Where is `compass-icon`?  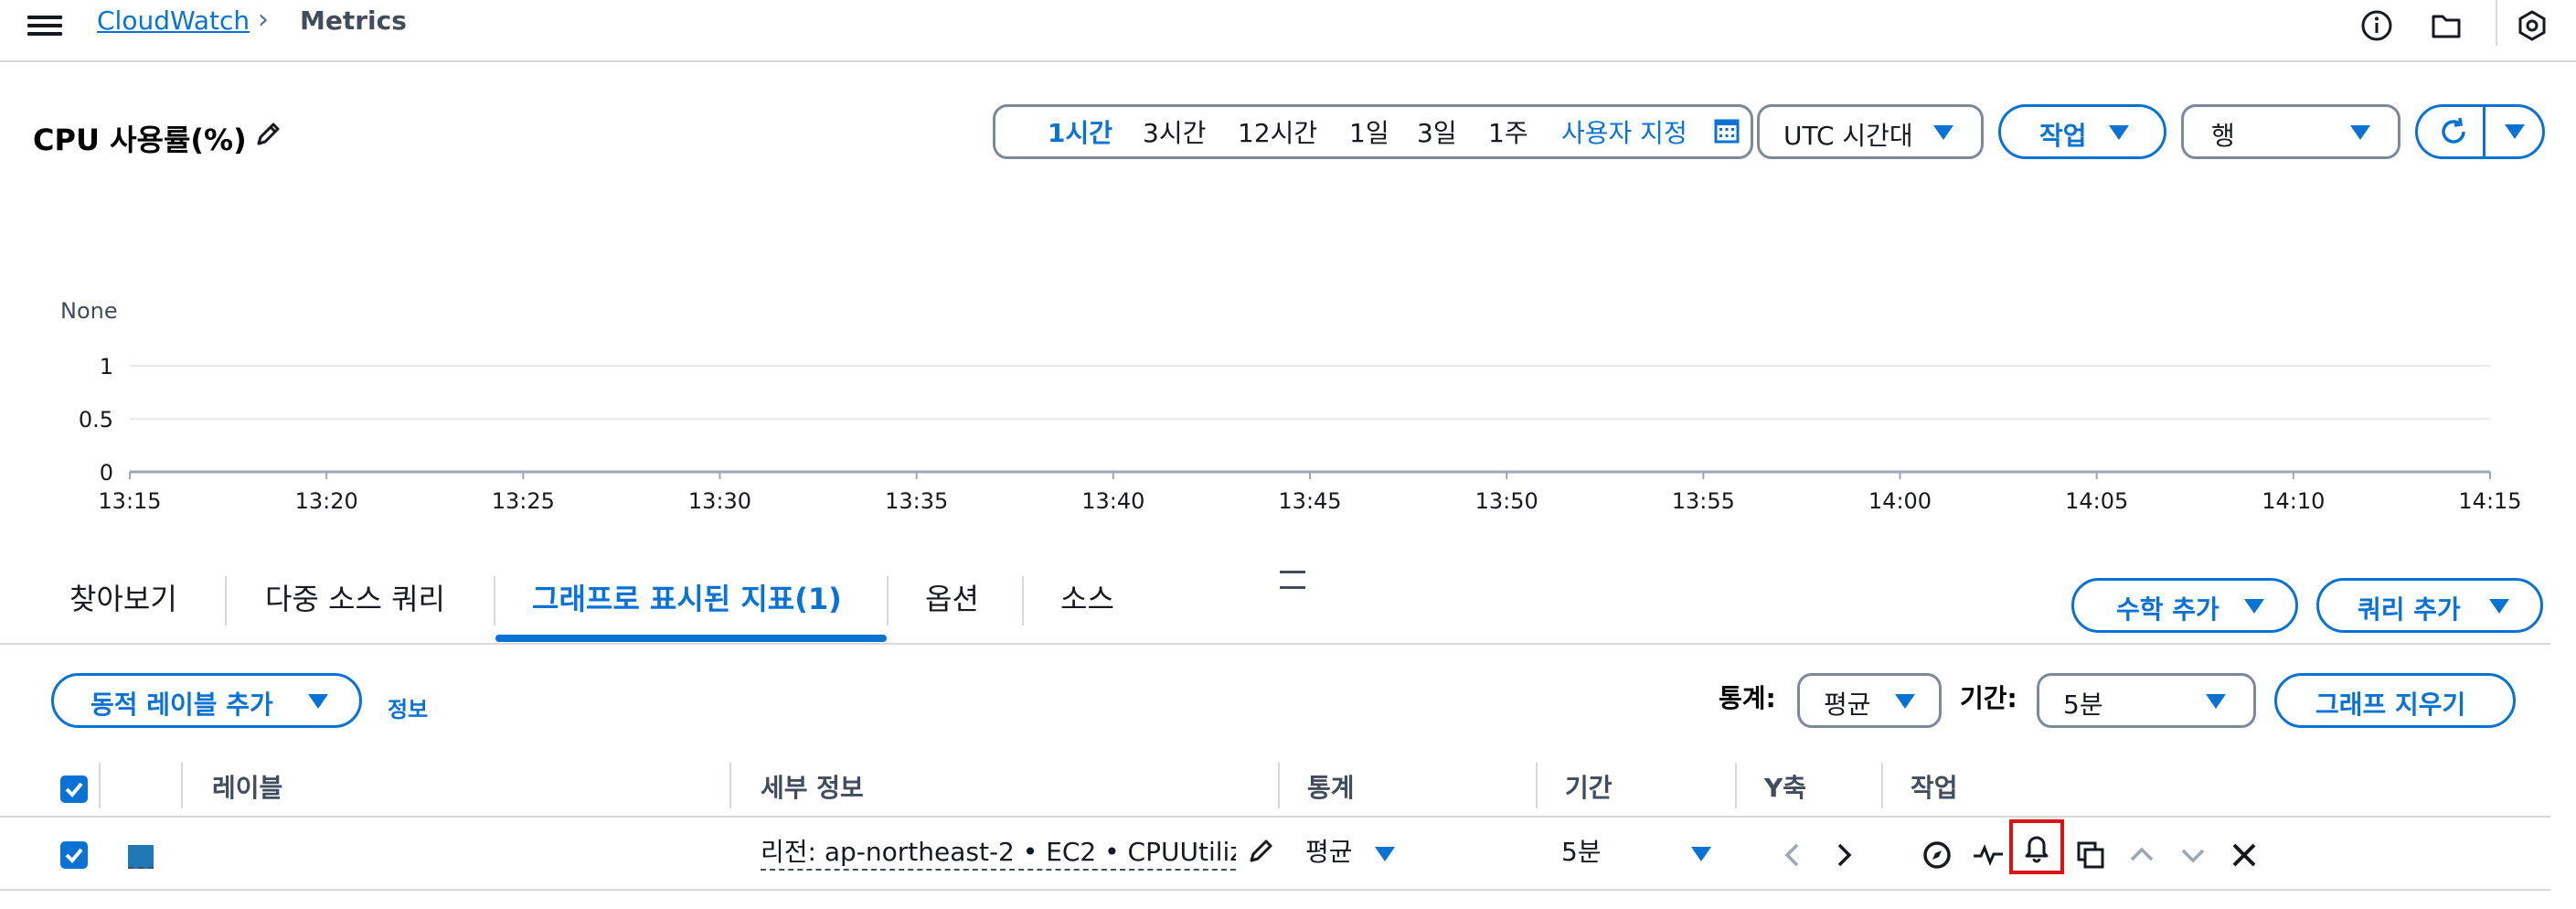 compass-icon is located at coordinates (1937, 855).